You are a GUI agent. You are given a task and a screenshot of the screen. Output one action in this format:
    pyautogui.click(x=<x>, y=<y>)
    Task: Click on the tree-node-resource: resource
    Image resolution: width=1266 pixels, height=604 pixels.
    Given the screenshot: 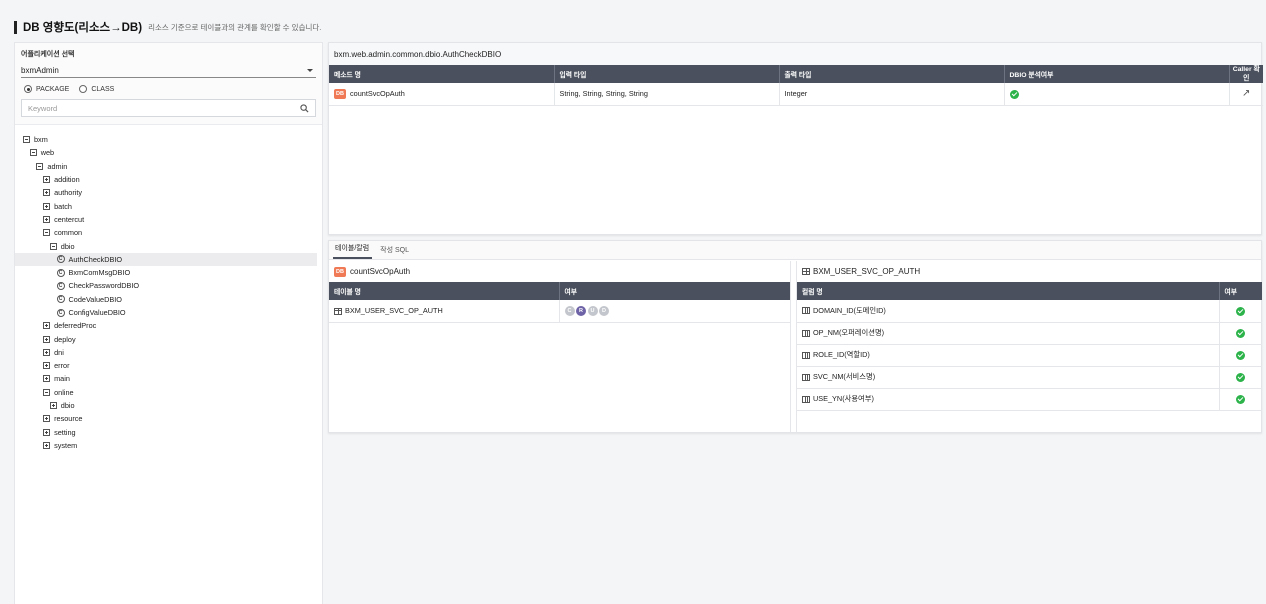 What is the action you would take?
    pyautogui.click(x=168, y=418)
    